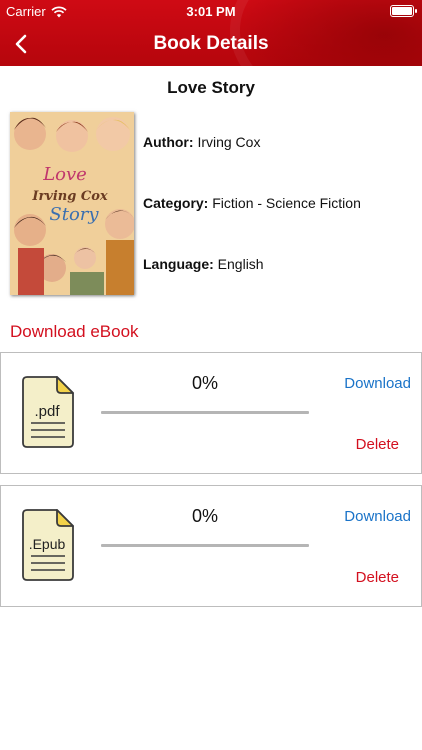  What do you see at coordinates (403, 11) in the screenshot?
I see `battery-icon` at bounding box center [403, 11].